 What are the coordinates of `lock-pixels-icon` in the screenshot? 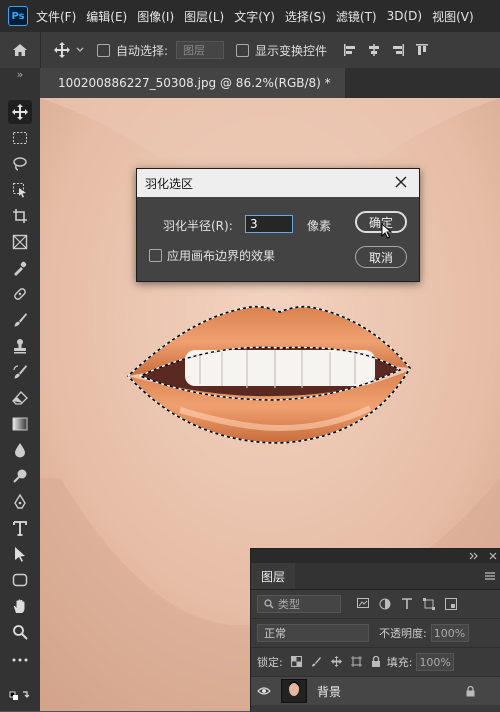 It's located at (316, 661).